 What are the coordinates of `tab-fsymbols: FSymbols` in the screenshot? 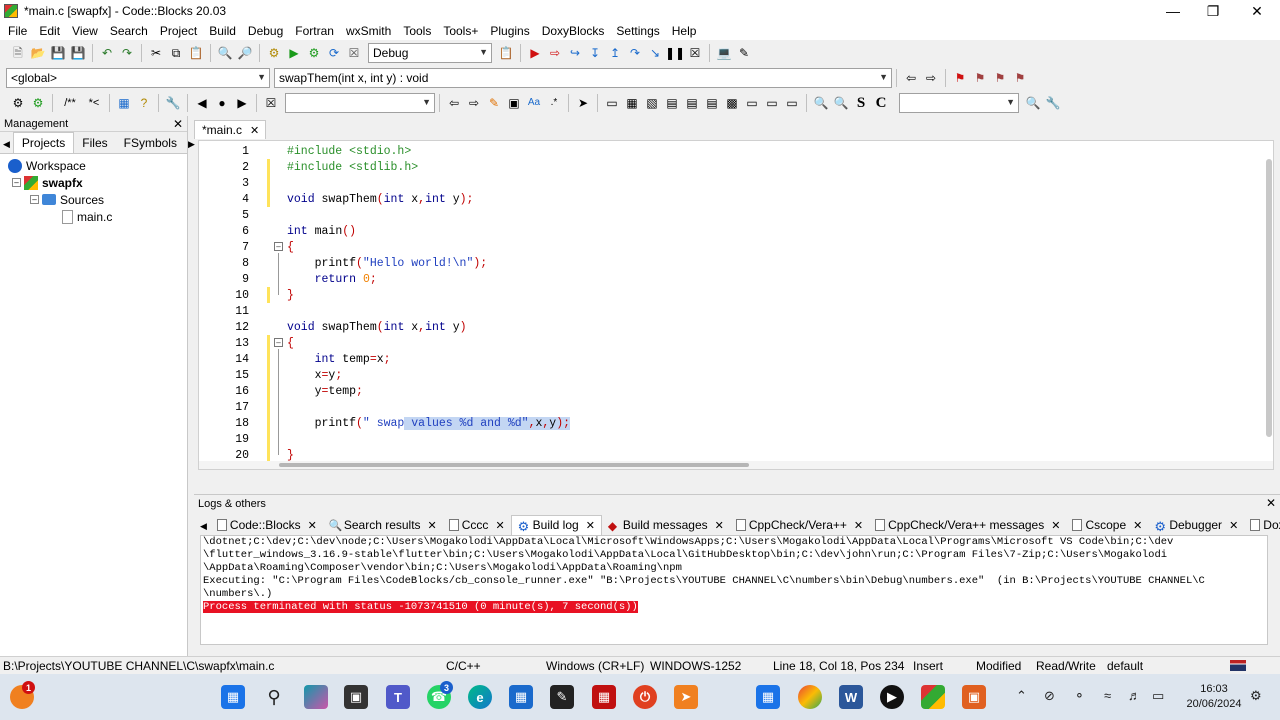 It's located at (150, 143).